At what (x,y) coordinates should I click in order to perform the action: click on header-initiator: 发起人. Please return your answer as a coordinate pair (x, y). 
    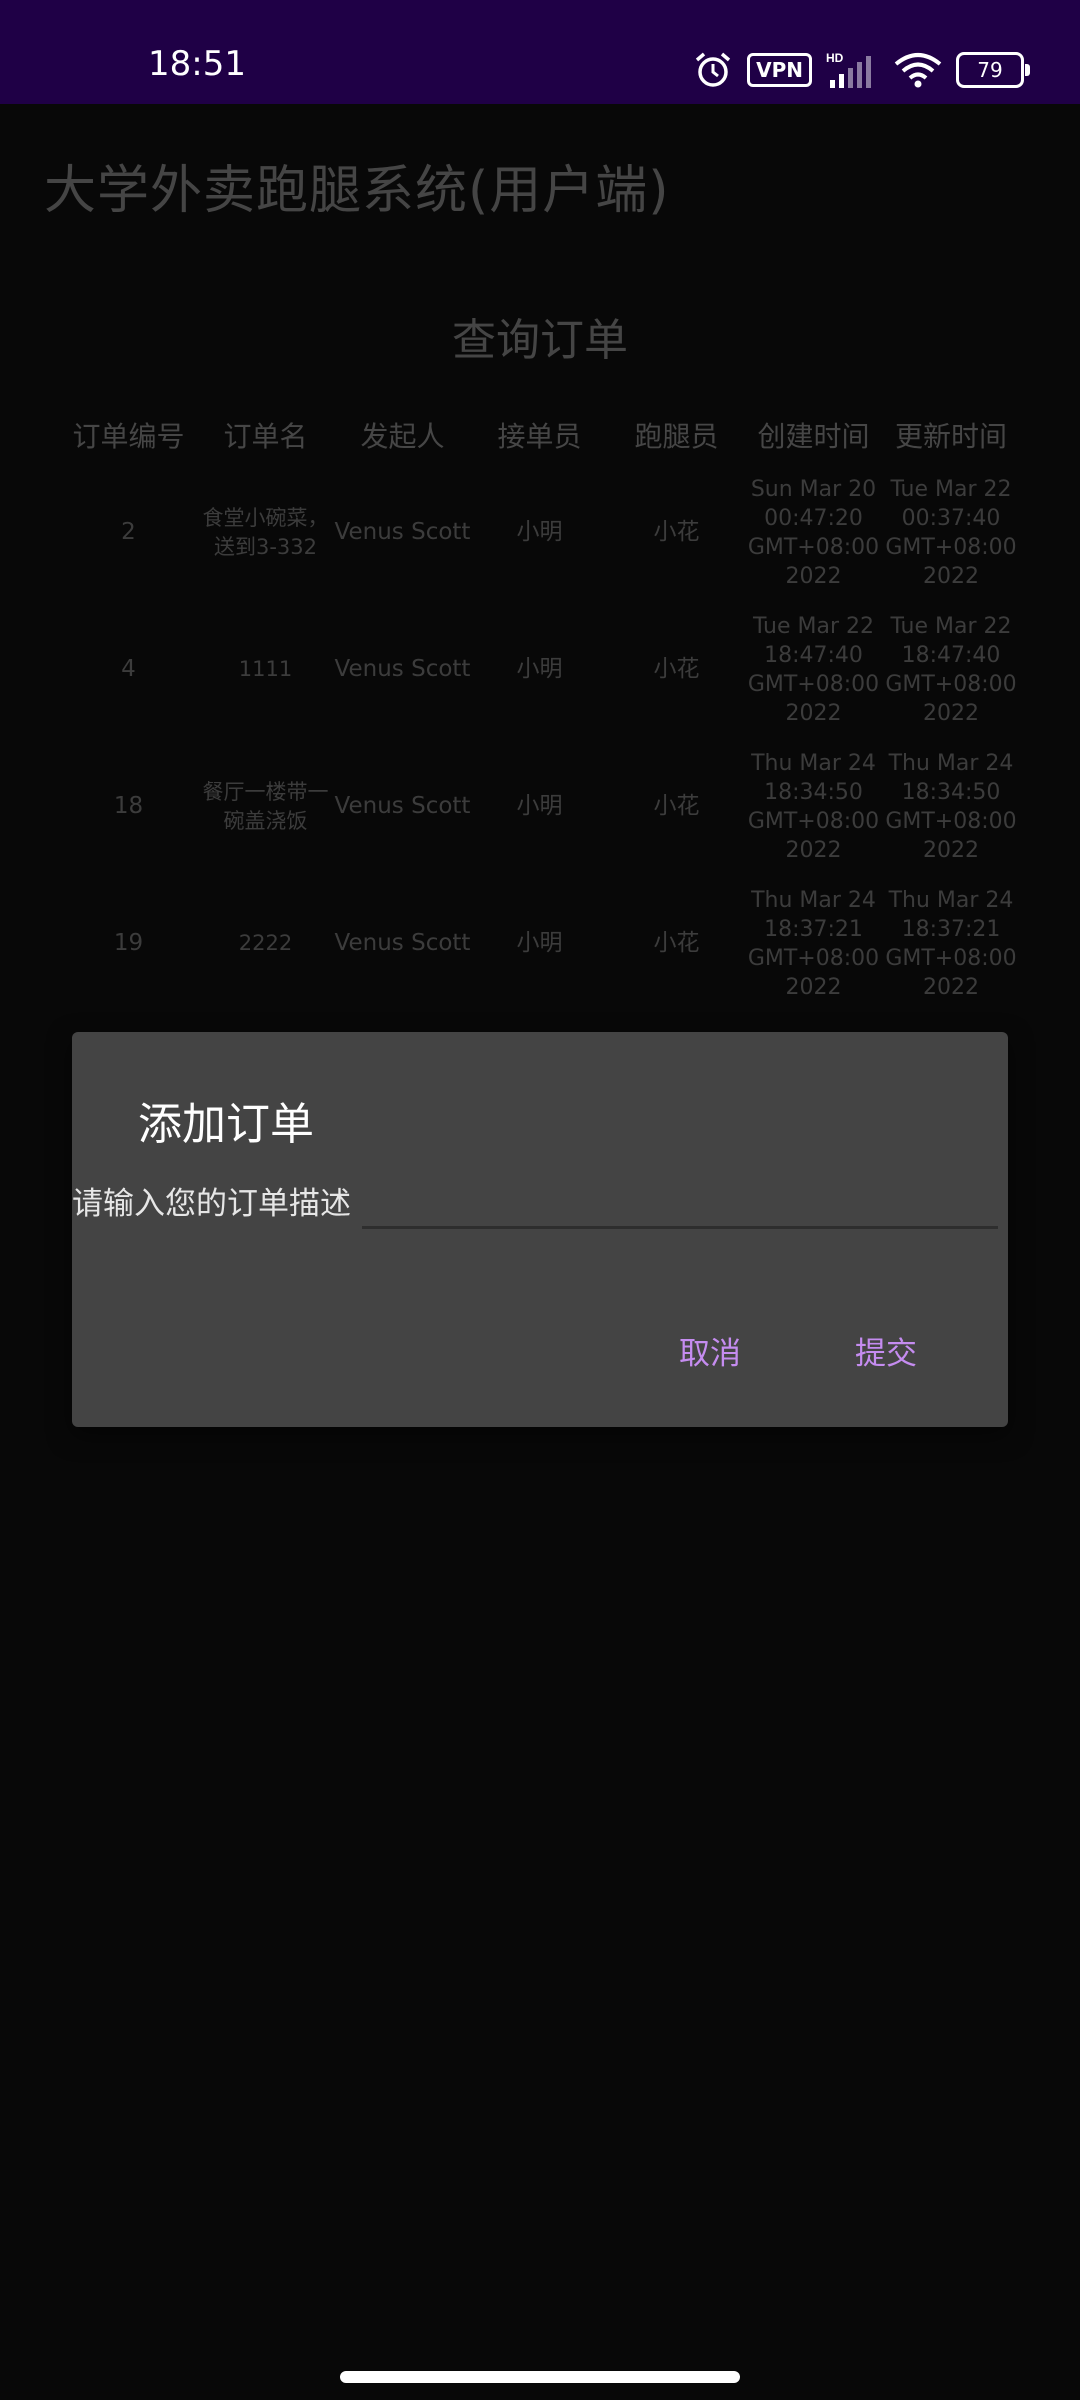
    Looking at the image, I should click on (402, 436).